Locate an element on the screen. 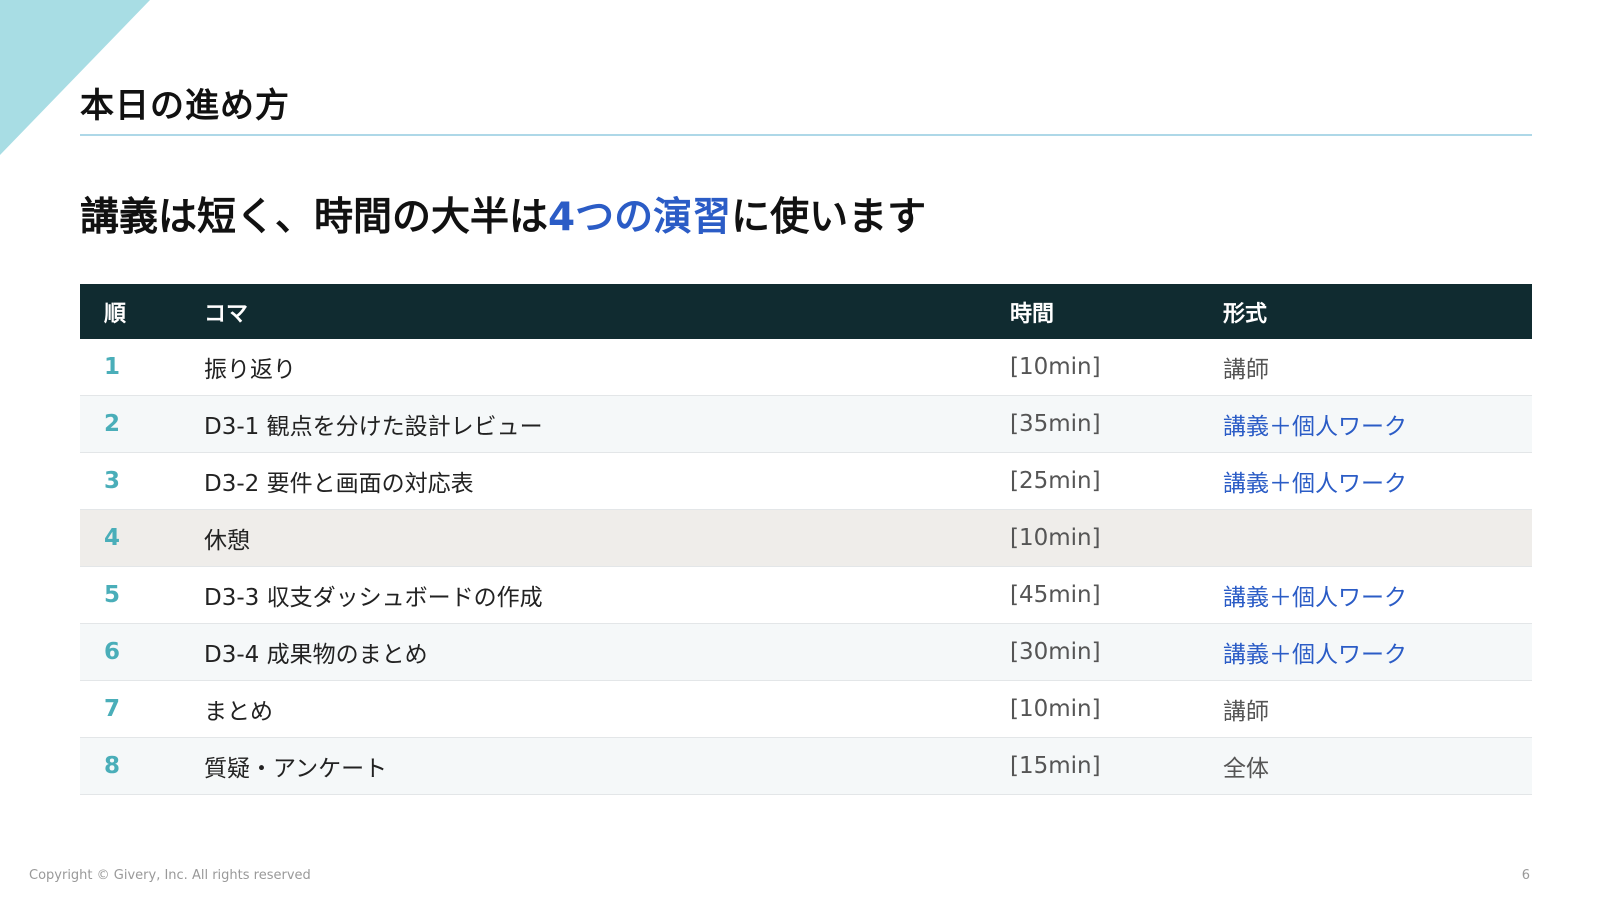 This screenshot has height=900, width=1600. row-time: [35min] is located at coordinates (1055, 424).